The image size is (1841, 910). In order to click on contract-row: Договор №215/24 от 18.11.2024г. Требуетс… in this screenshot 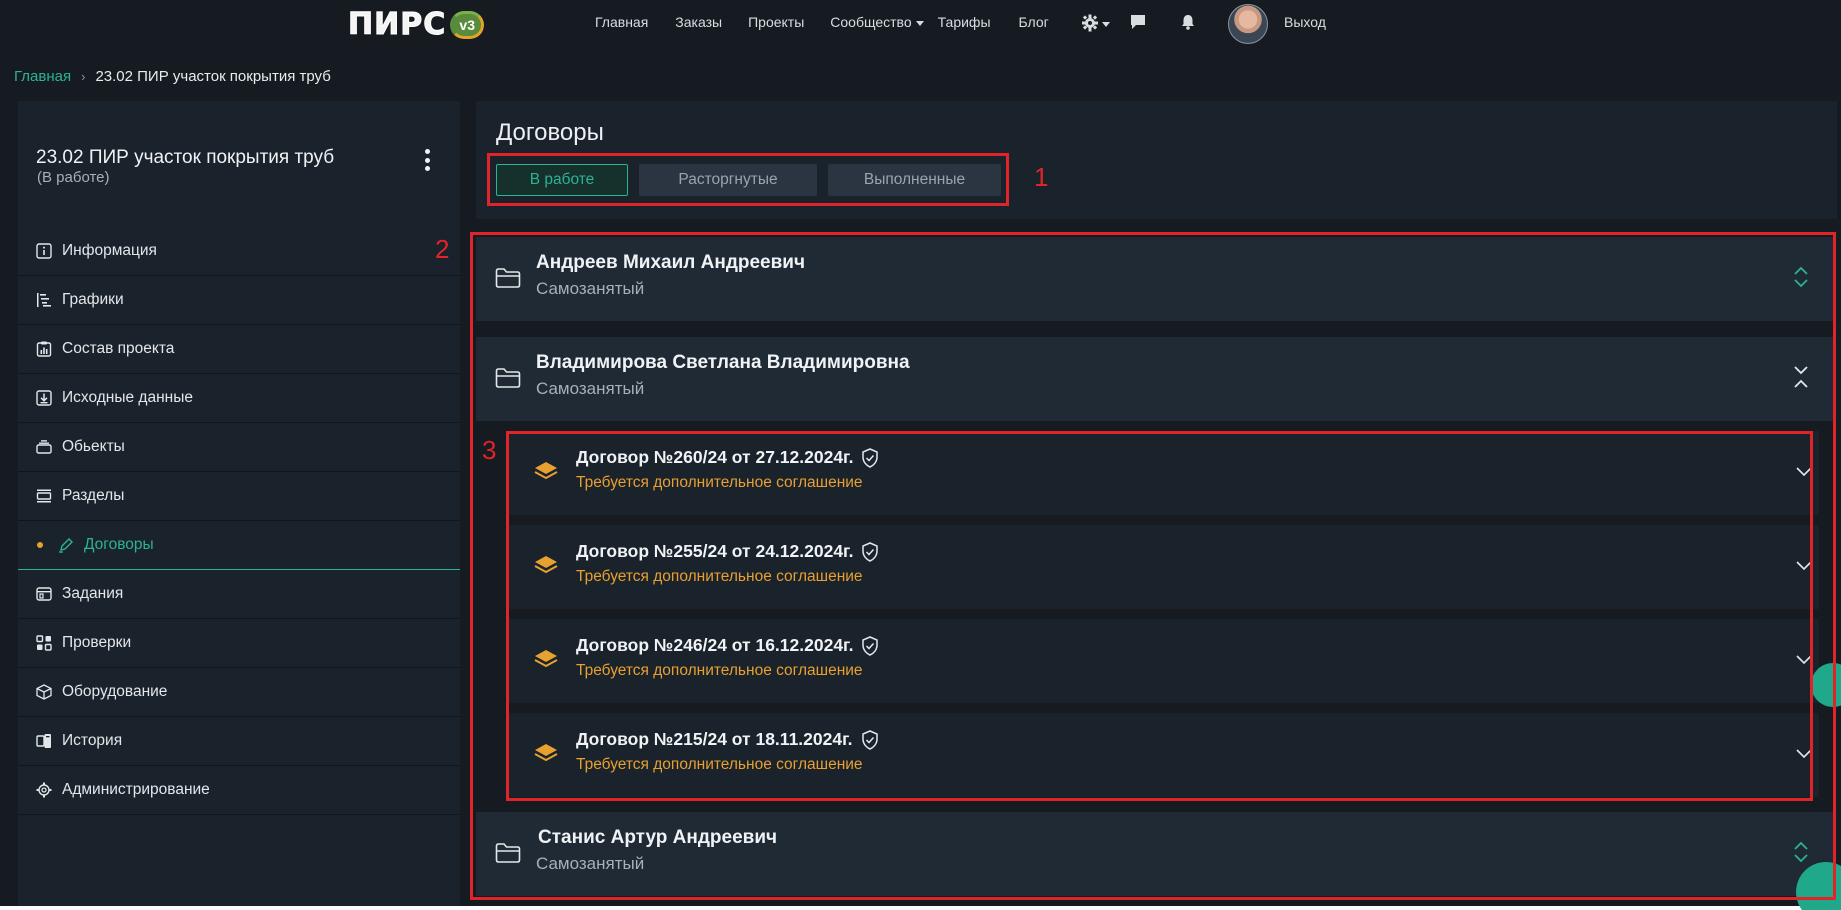, I will do `click(1163, 755)`.